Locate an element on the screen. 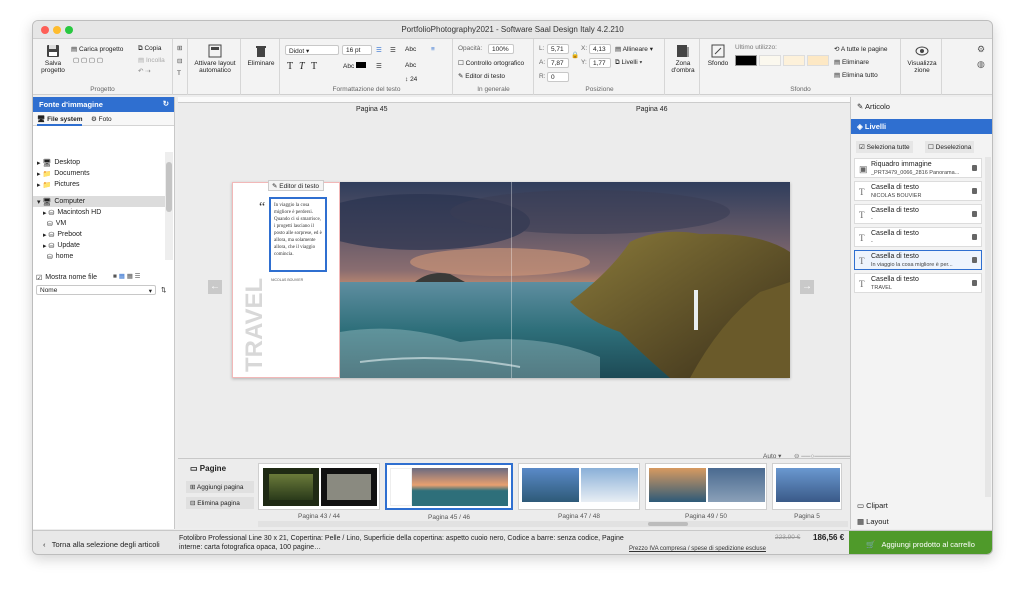 This screenshot has height=596, width=1024. y-input: 1,77 is located at coordinates (600, 63).